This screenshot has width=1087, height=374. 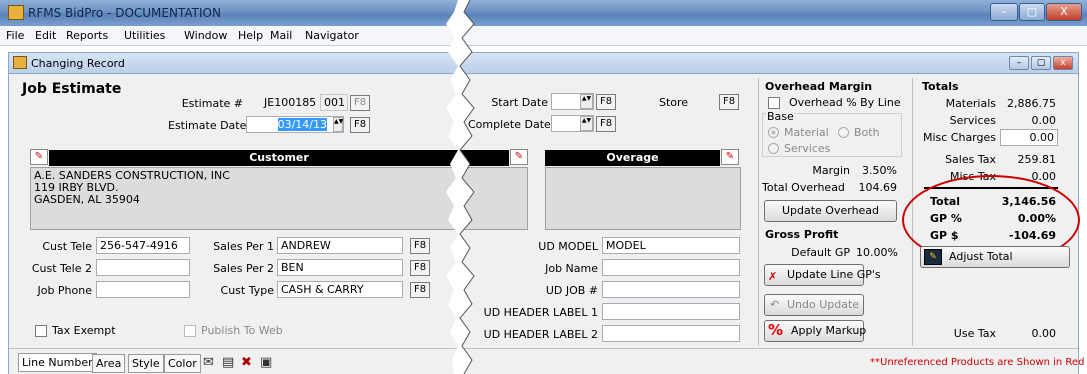 What do you see at coordinates (867, 132) in the screenshot?
I see `both-radio-label: Both` at bounding box center [867, 132].